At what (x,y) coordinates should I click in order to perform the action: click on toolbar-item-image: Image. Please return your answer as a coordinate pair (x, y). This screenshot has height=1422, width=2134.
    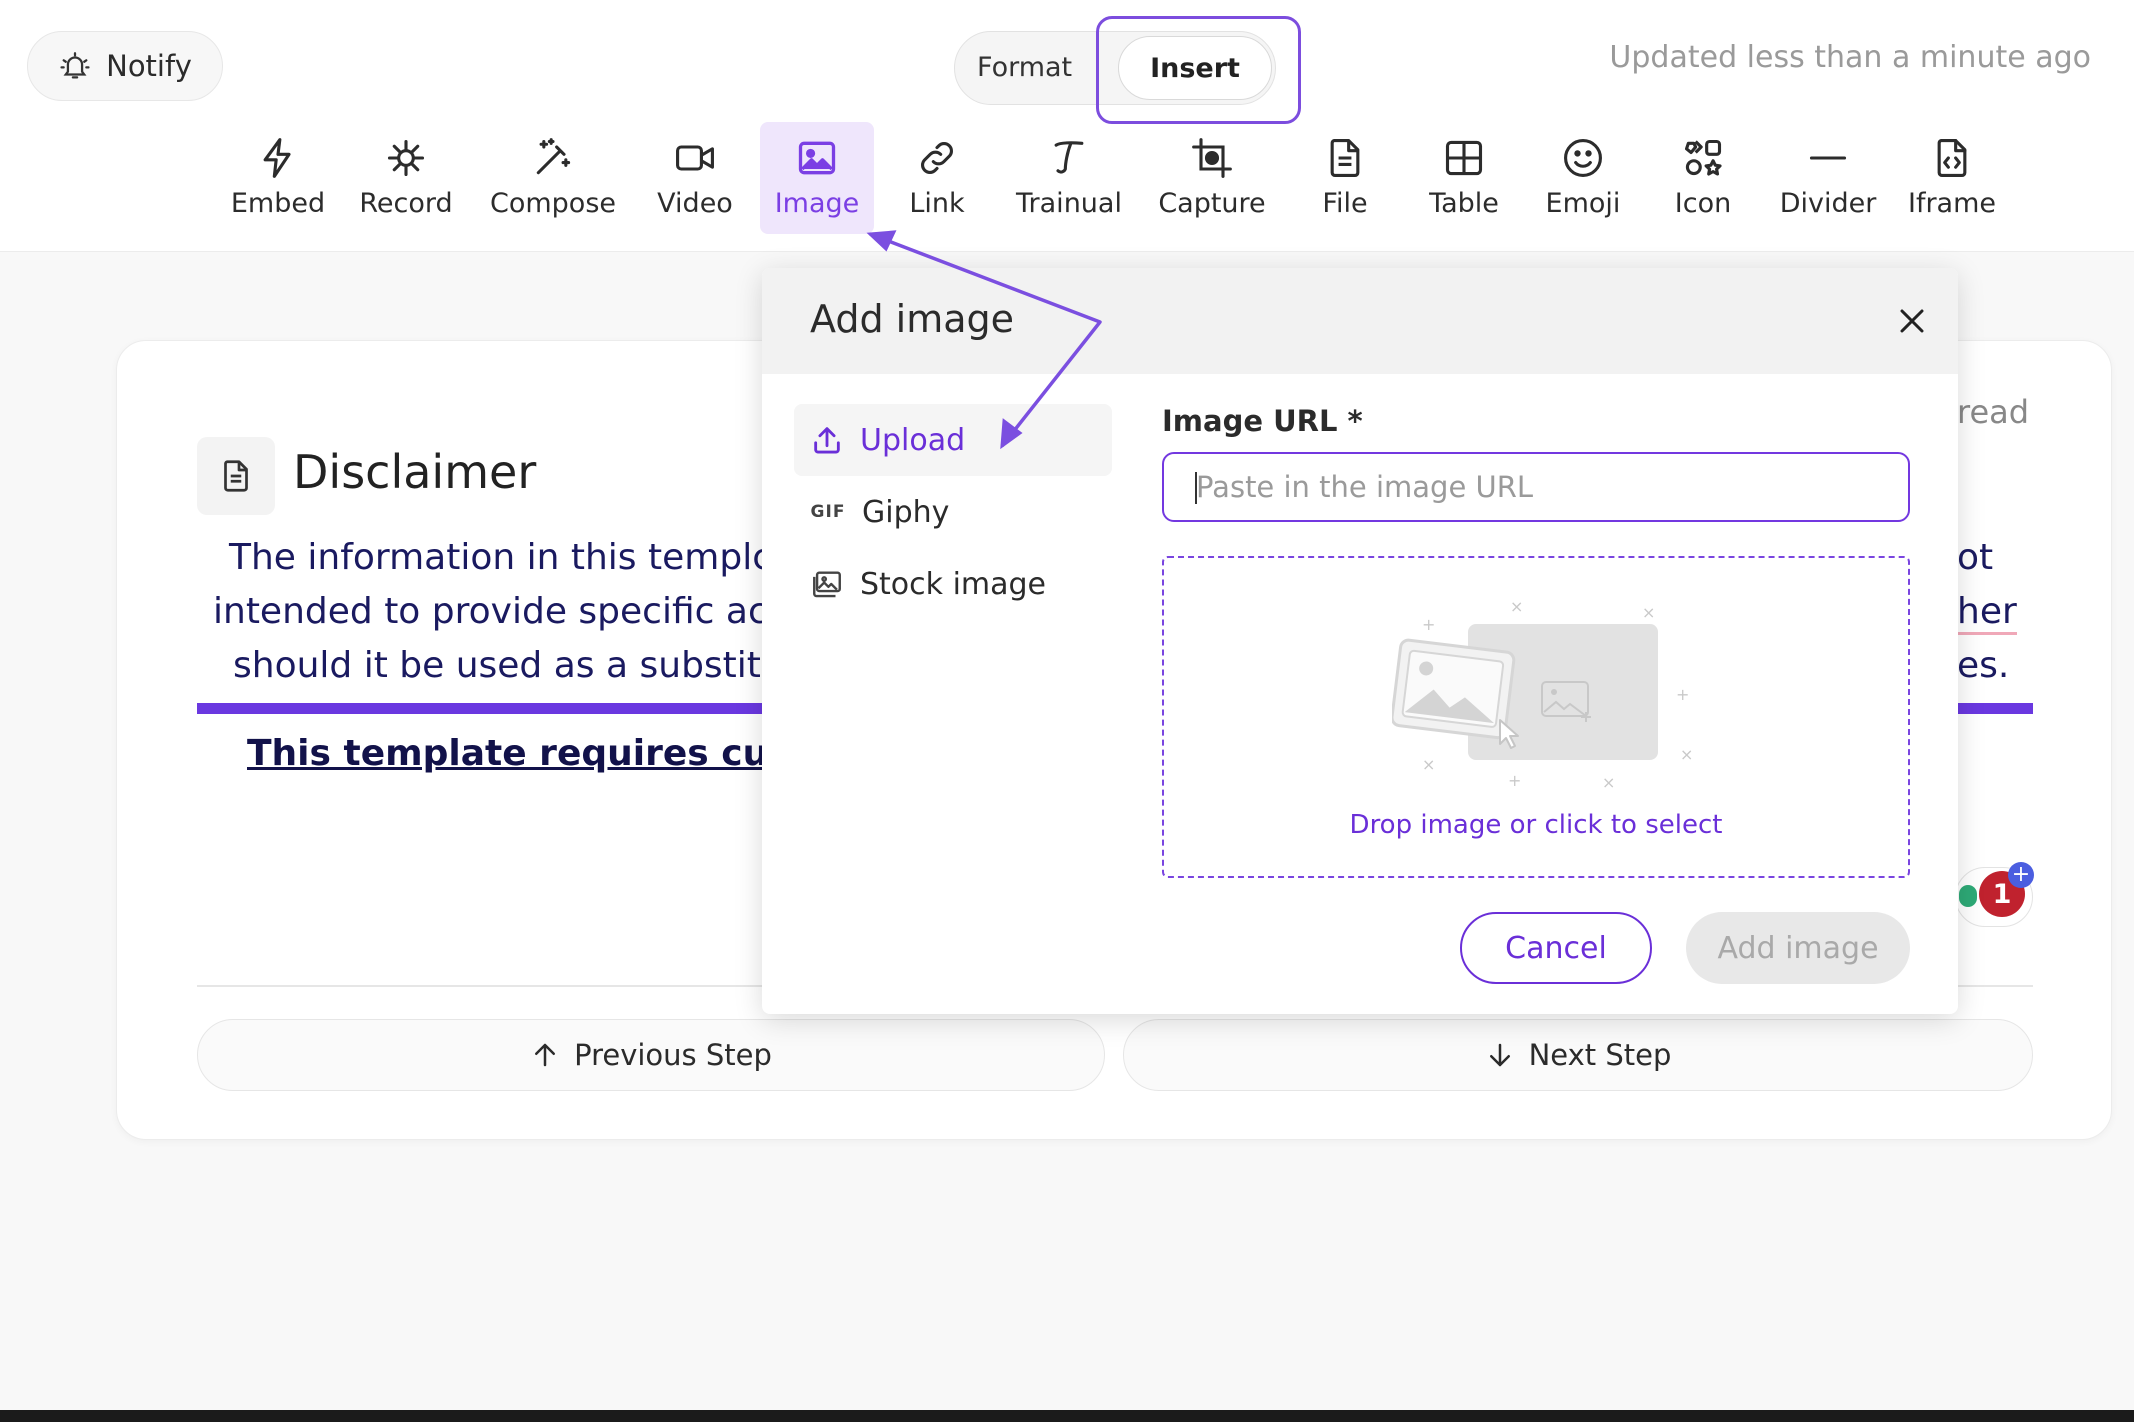
    Looking at the image, I should click on (817, 178).